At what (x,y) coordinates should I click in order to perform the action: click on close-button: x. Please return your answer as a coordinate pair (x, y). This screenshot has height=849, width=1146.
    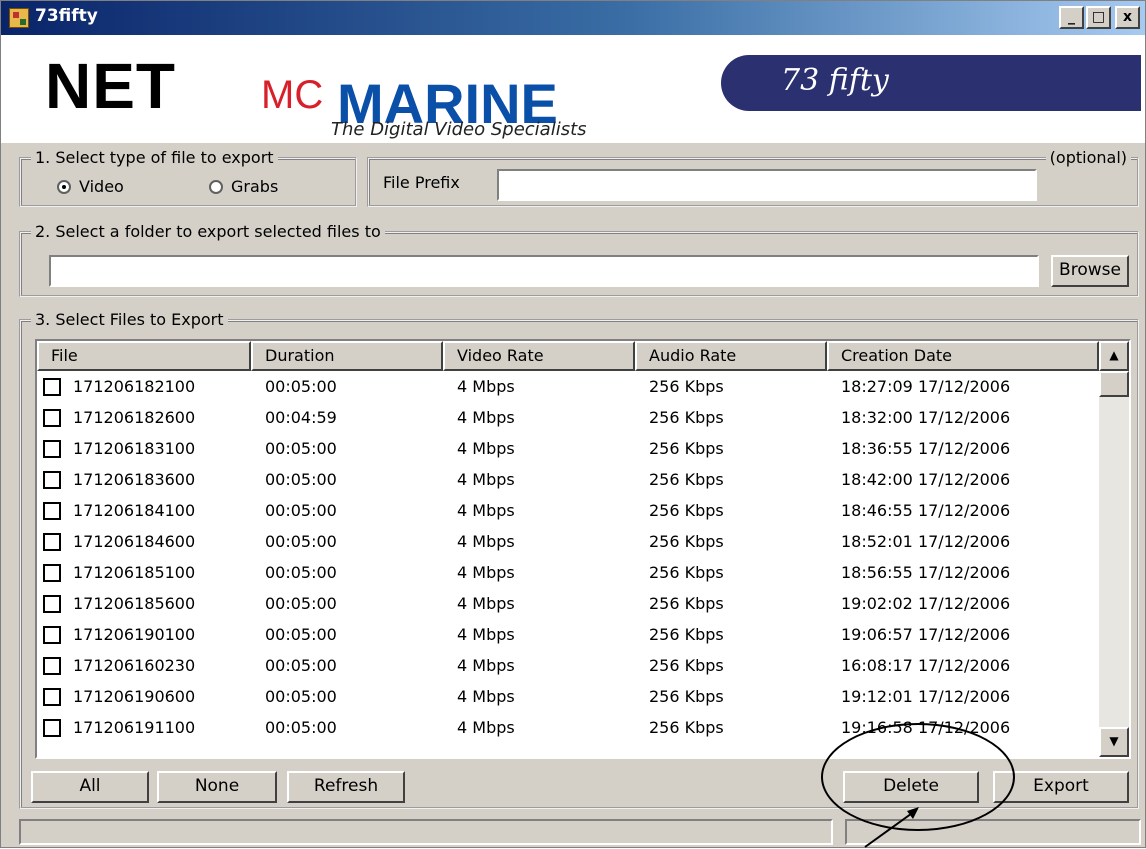
    Looking at the image, I should click on (1127, 17).